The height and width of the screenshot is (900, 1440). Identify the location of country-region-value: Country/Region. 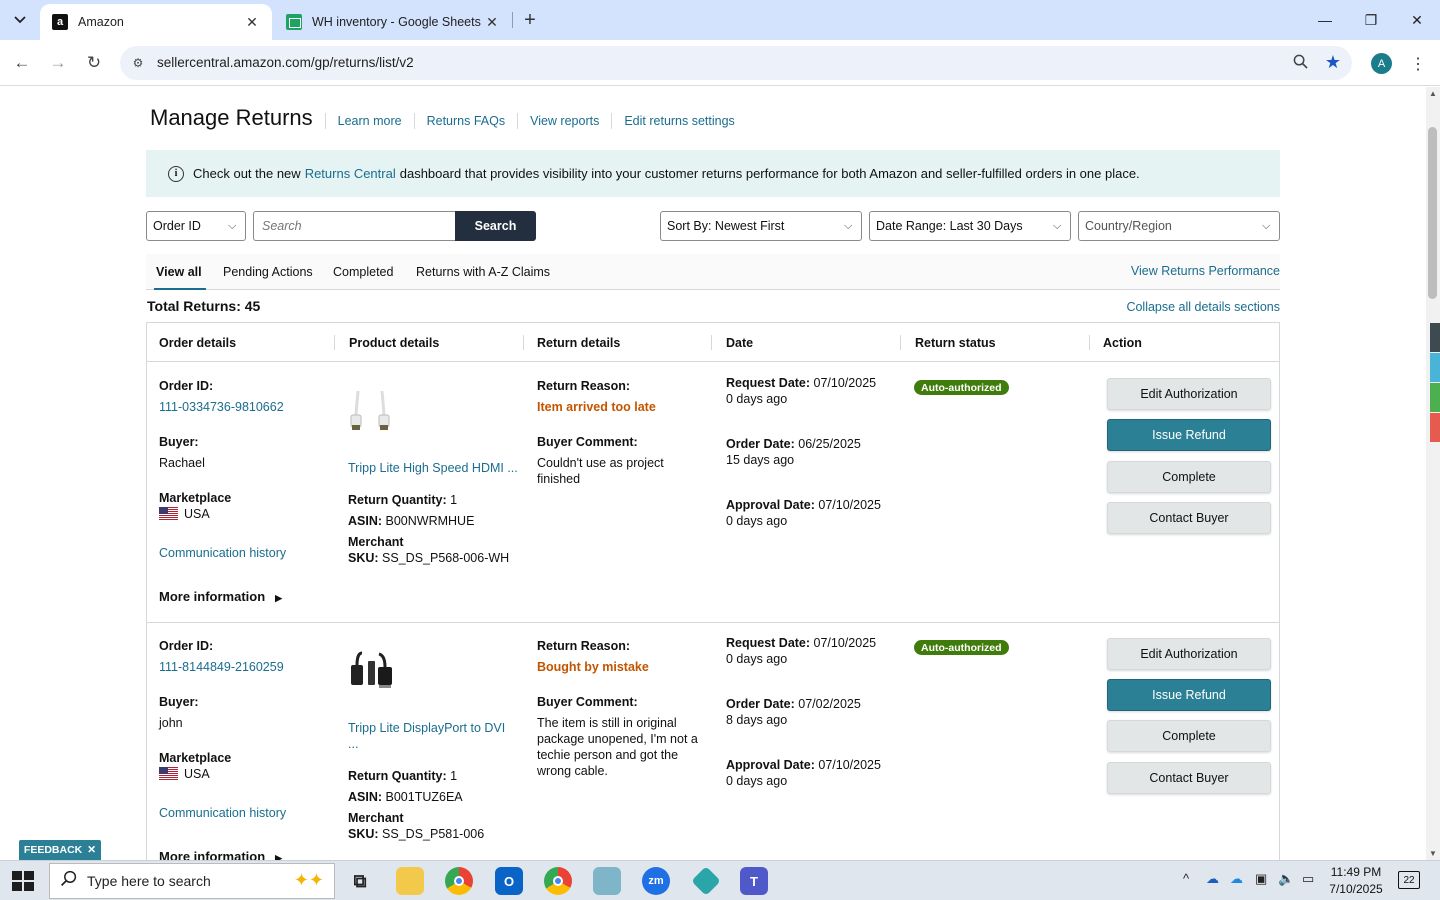
(1128, 226).